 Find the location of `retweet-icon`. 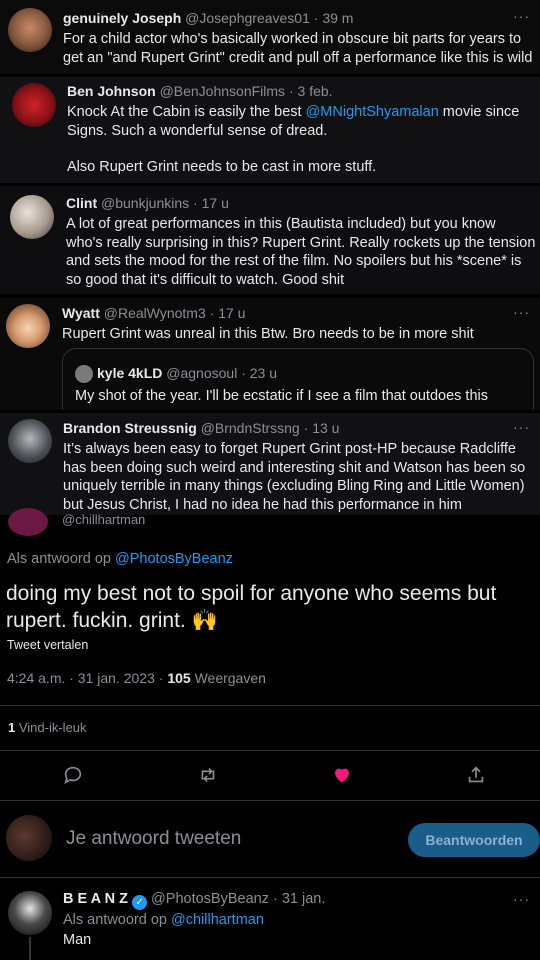

retweet-icon is located at coordinates (208, 775).